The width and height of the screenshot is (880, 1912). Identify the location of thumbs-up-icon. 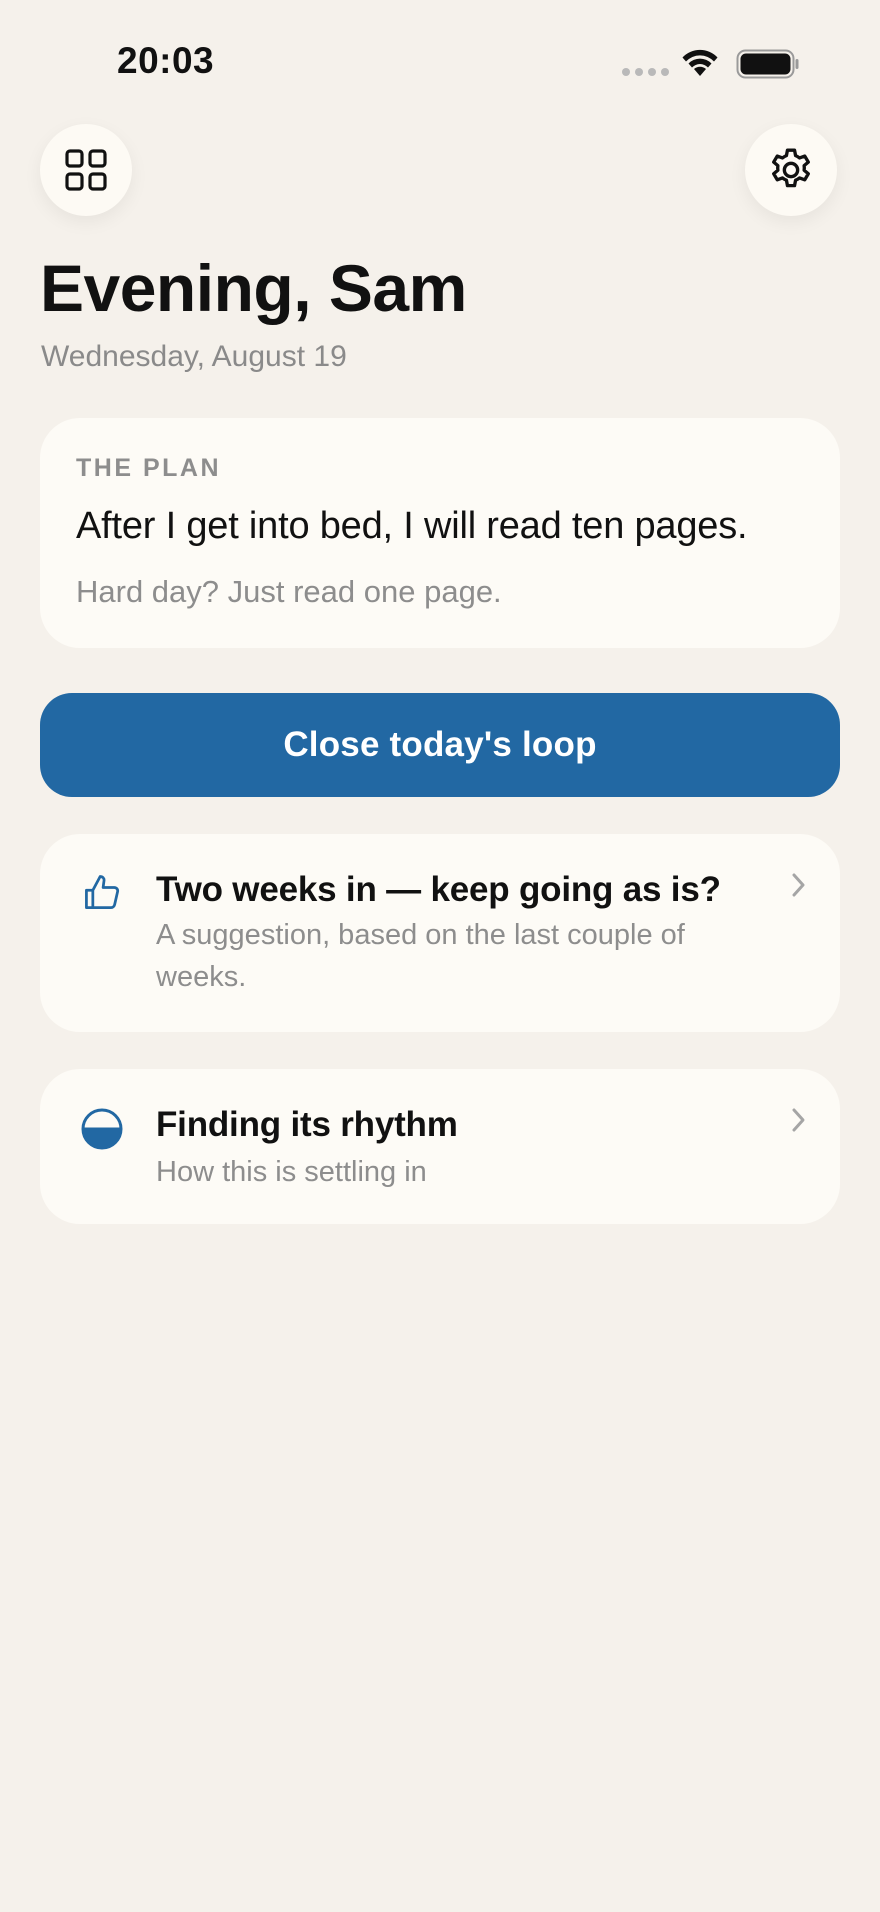
(102, 892).